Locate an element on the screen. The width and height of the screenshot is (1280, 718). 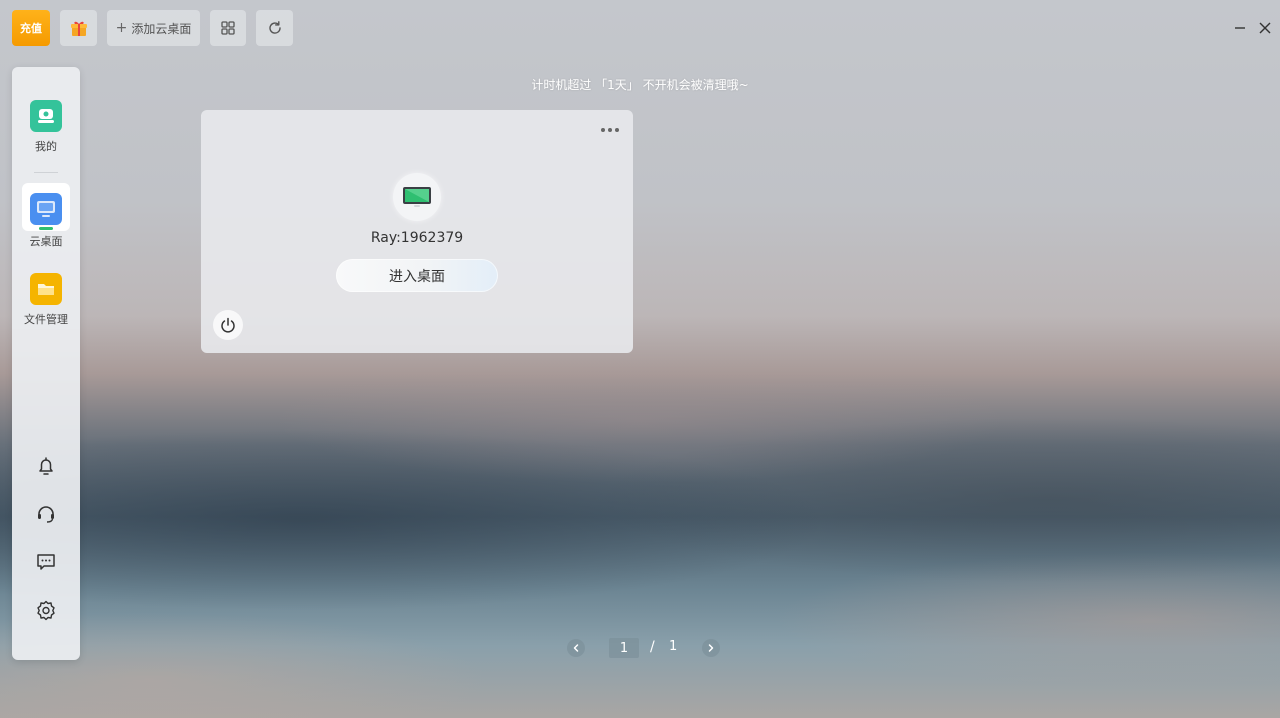
customer-service-button is located at coordinates (46, 514).